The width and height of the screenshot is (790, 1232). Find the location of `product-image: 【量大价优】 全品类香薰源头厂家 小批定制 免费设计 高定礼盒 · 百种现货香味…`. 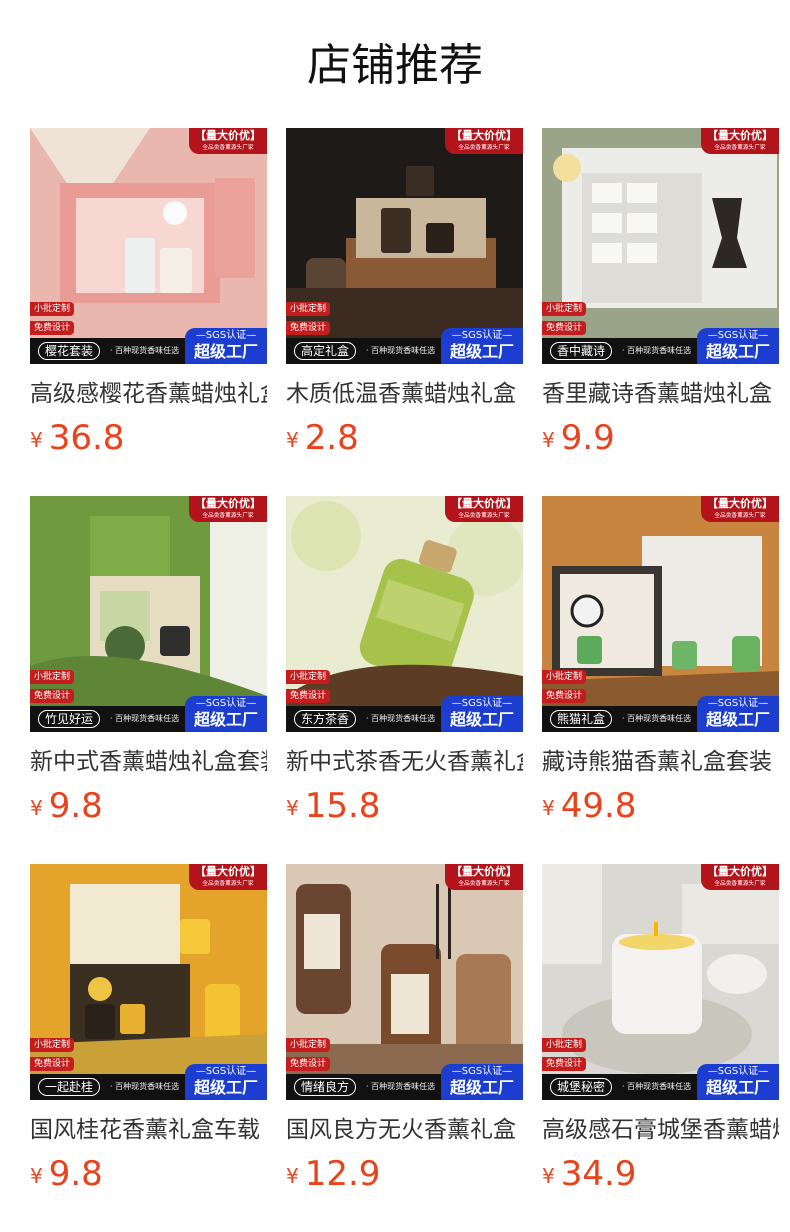

product-image: 【量大价优】 全品类香薰源头厂家 小批定制 免费设计 高定礼盒 · 百种现货香味… is located at coordinates (404, 246).